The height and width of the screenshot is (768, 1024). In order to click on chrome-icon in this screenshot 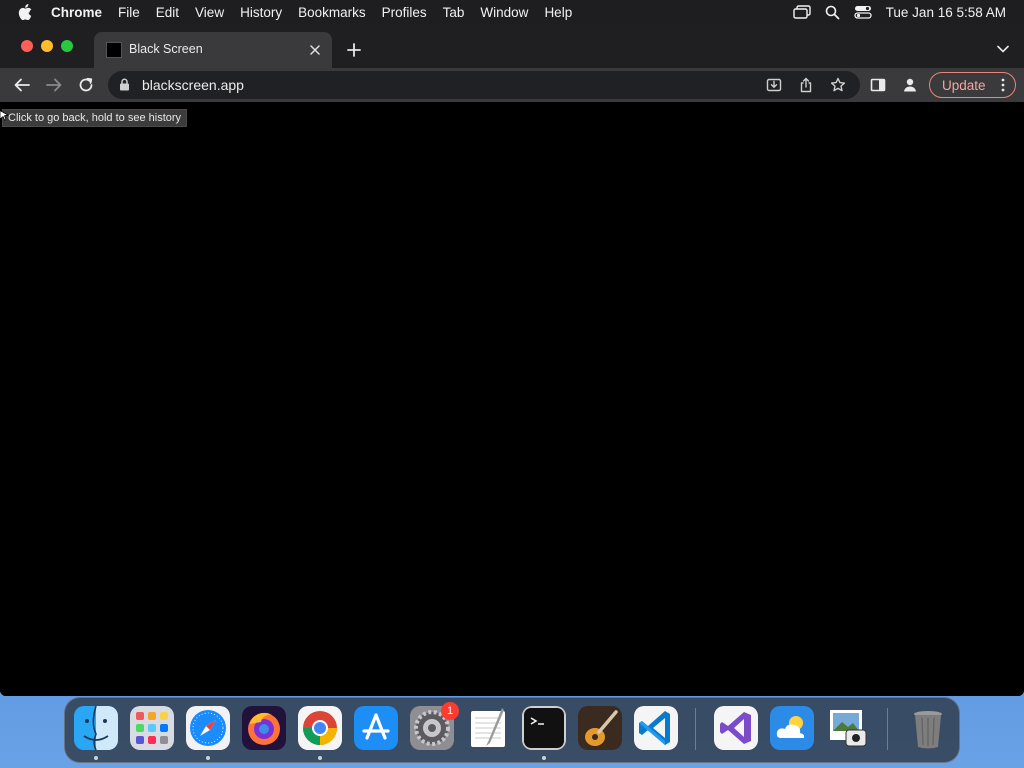, I will do `click(320, 728)`.